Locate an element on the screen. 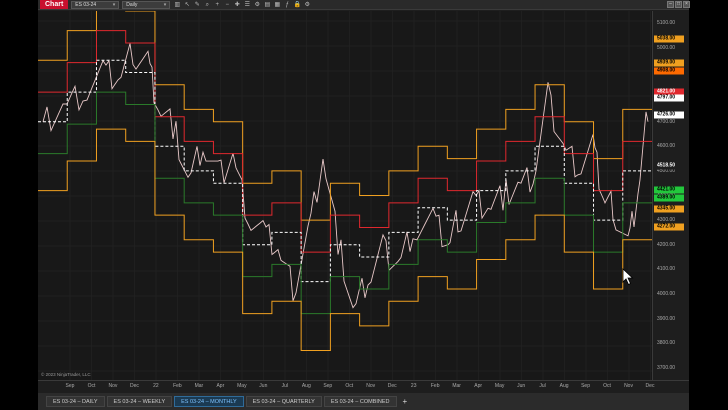 The width and height of the screenshot is (728, 410). layout-icon: ▦ is located at coordinates (277, 5).